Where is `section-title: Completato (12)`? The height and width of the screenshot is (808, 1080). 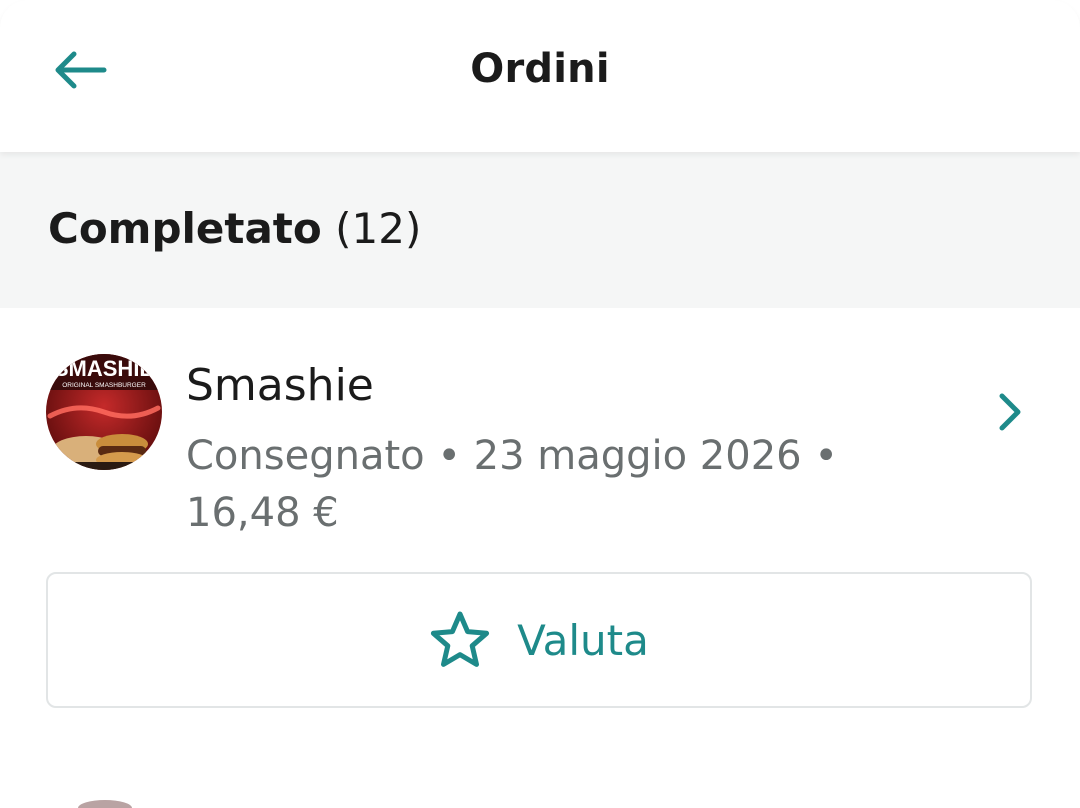 section-title: Completato (12) is located at coordinates (234, 228).